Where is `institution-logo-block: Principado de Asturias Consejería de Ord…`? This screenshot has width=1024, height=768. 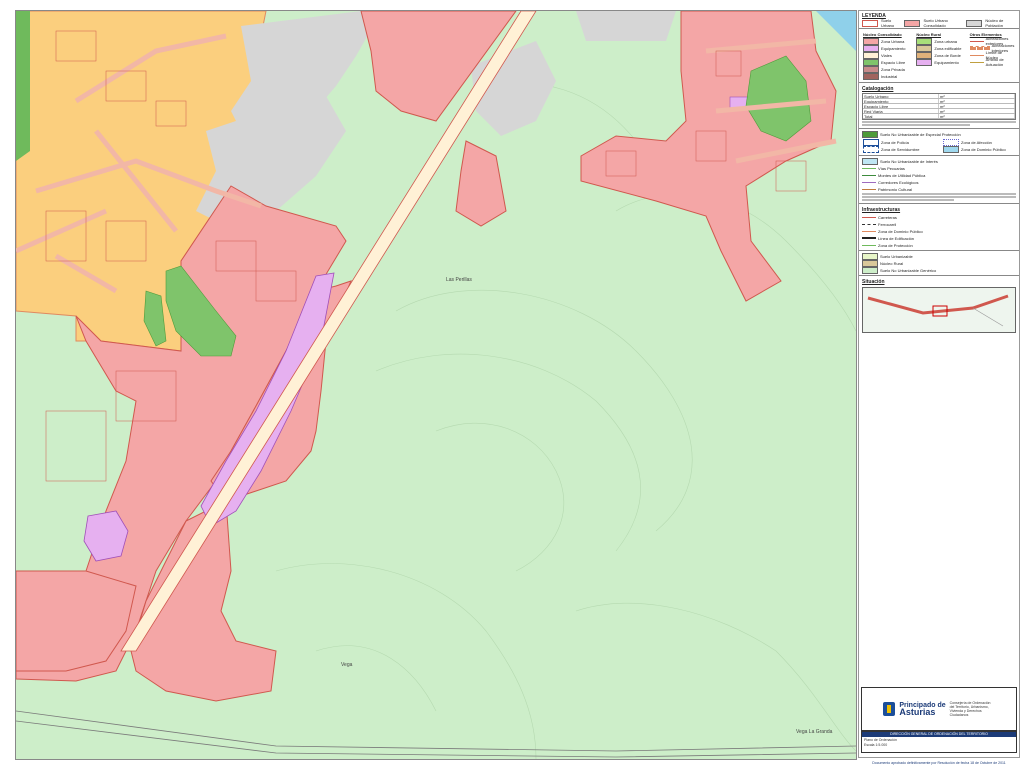
institution-logo-block: Principado de Asturias Consejería de Ord… is located at coordinates (939, 709).